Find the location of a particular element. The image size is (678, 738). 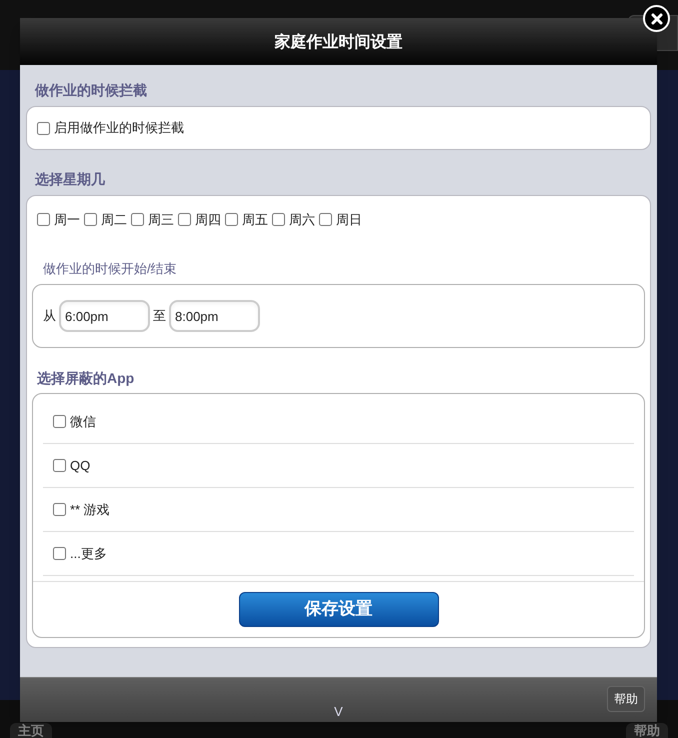

help-button: 帮助 is located at coordinates (626, 699).